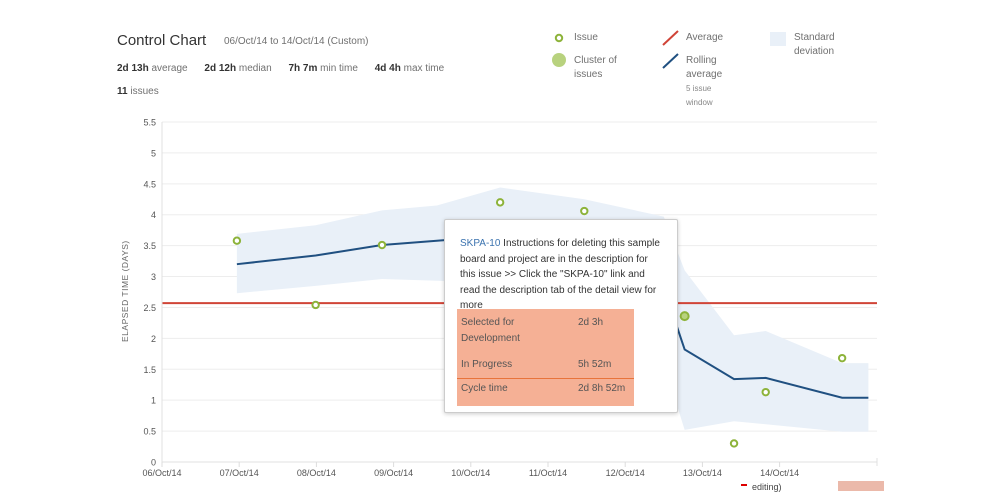 This screenshot has width=1000, height=503. Describe the element at coordinates (149, 432) in the screenshot. I see `y-tick-label: 0.5` at that location.